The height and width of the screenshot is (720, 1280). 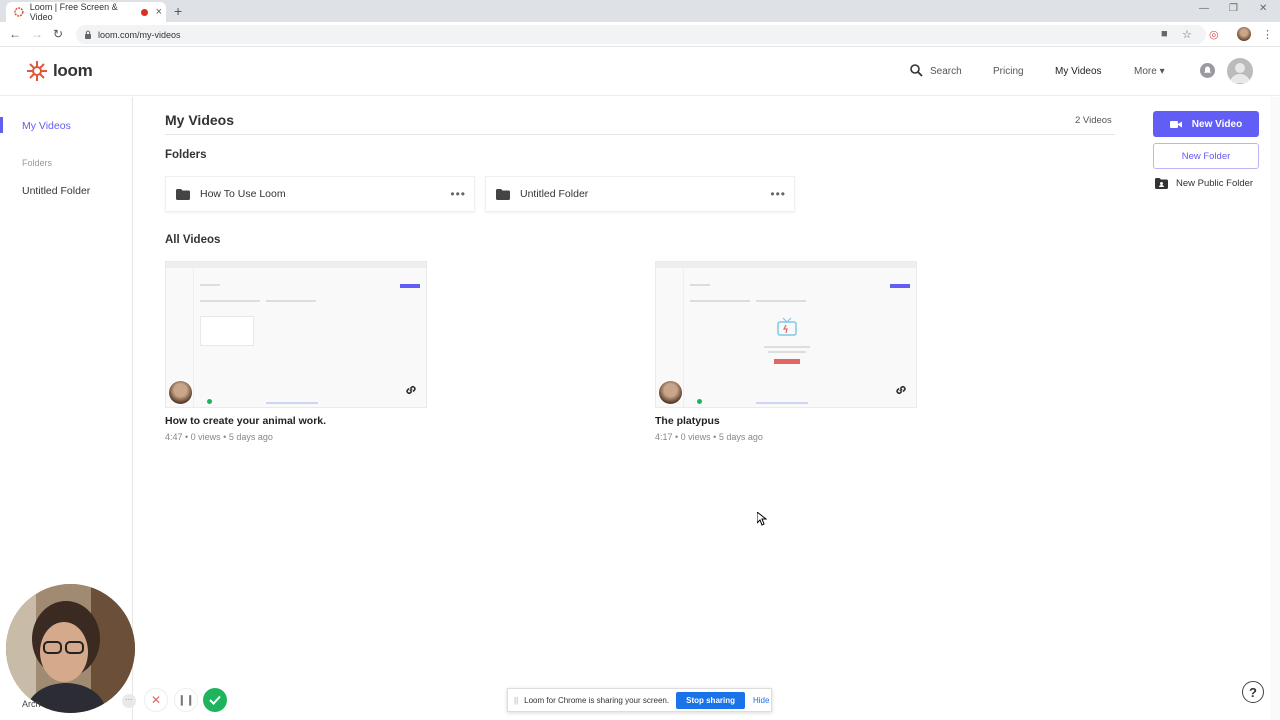 I want to click on video-card: The platypus 4:17 • 0 views • 5 days ago, so click(x=786, y=351).